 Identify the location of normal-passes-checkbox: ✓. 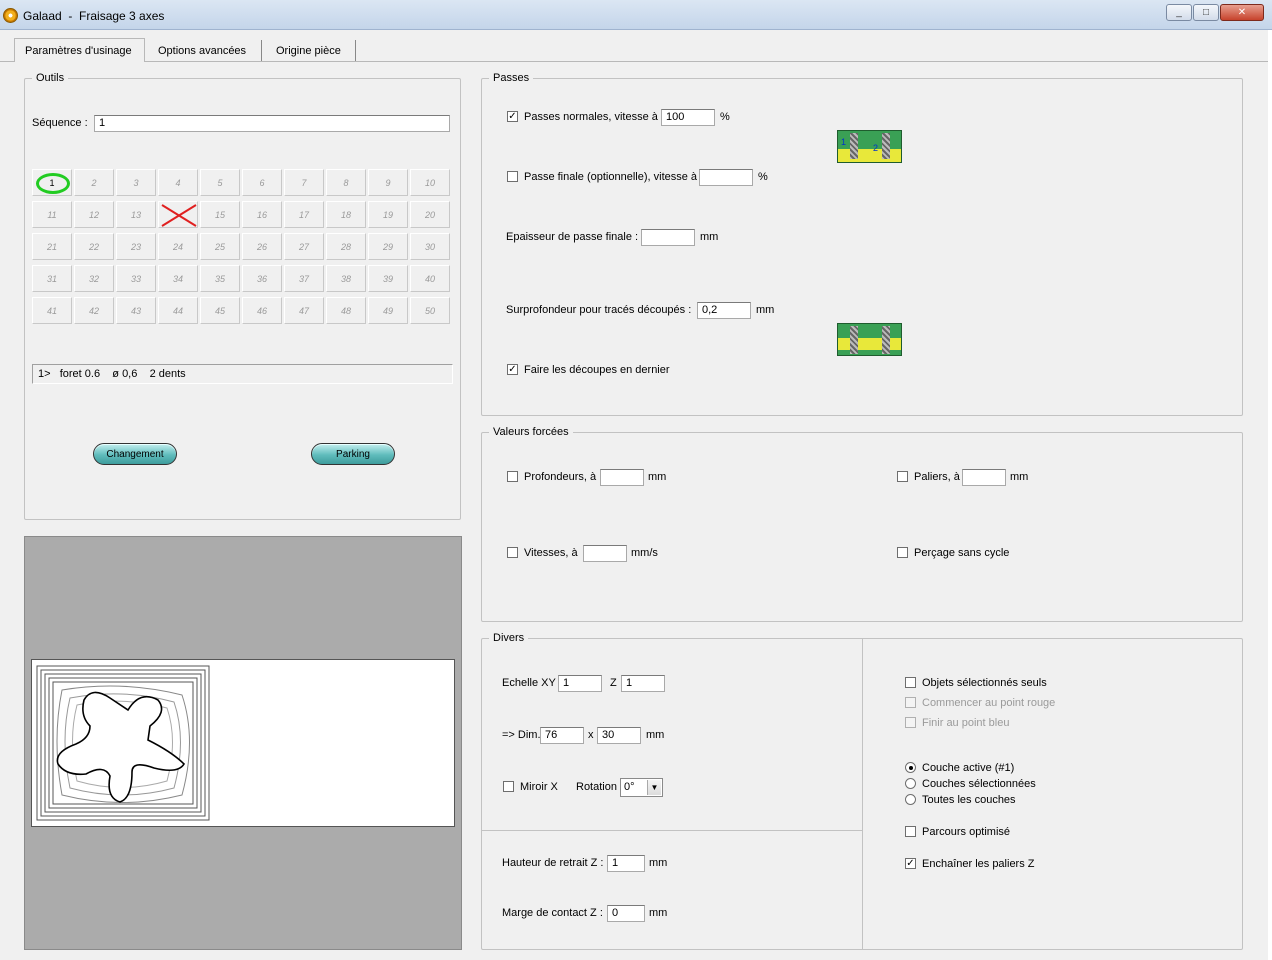
(512, 116).